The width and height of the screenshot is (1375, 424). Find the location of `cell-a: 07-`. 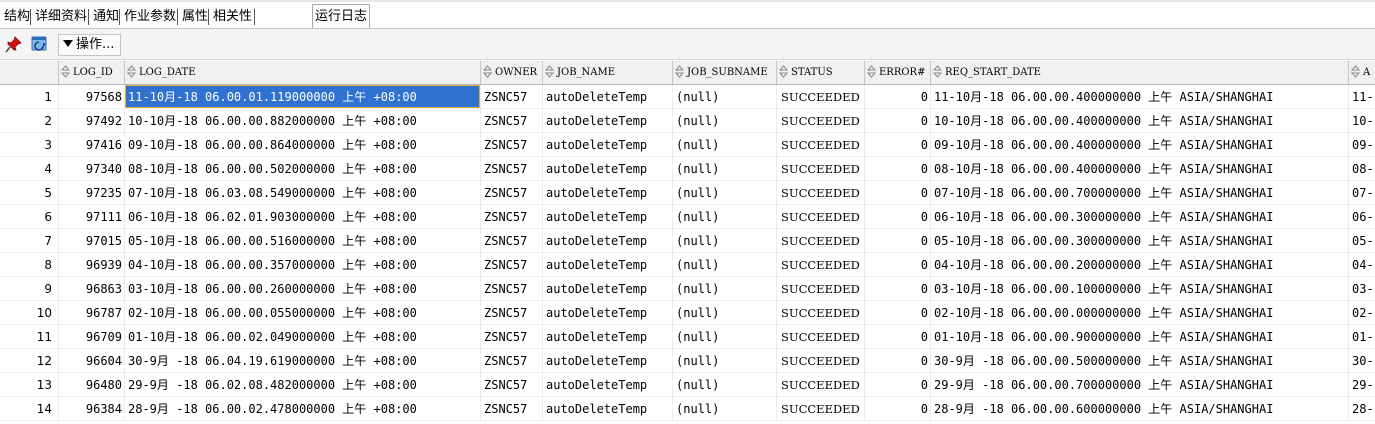

cell-a: 07- is located at coordinates (1362, 193).